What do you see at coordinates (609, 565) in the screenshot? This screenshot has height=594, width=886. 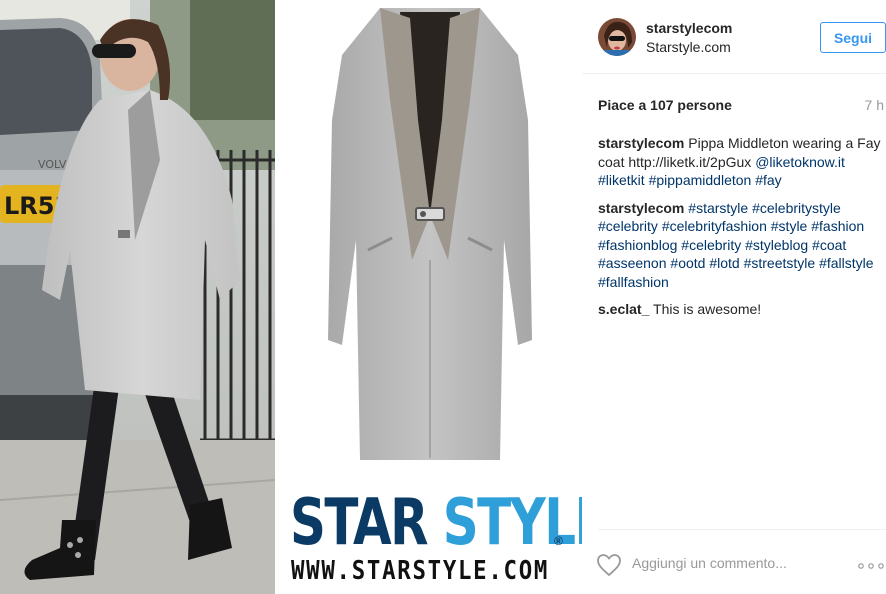 I see `heart-icon` at bounding box center [609, 565].